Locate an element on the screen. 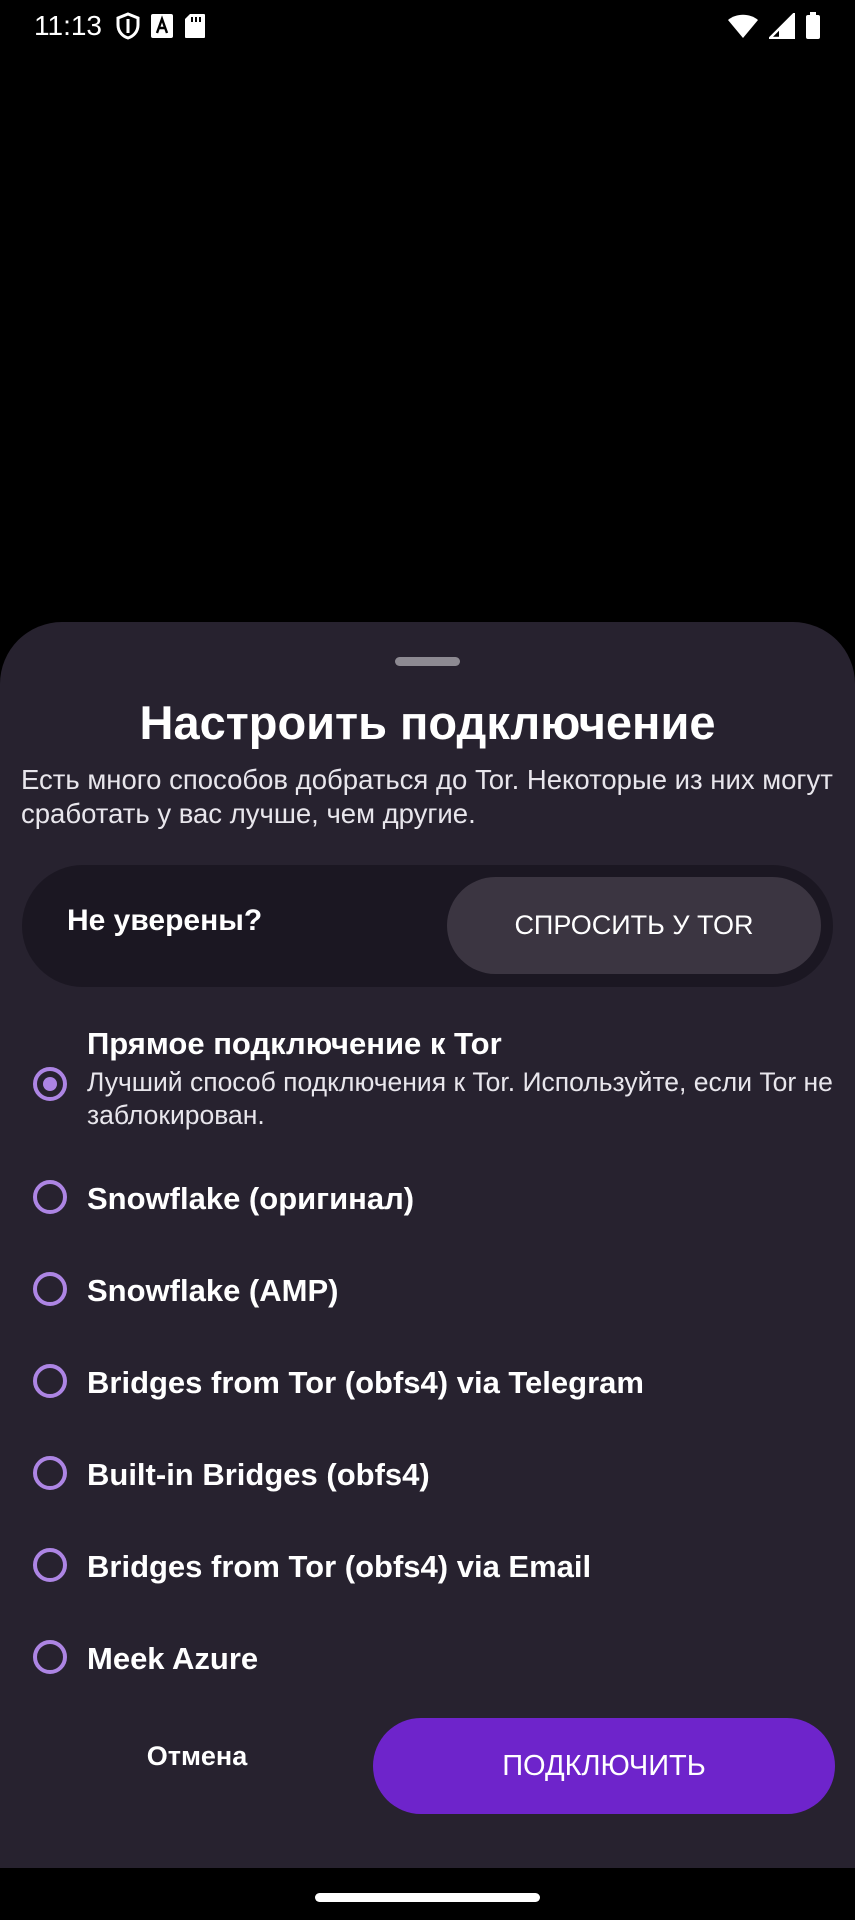  sd-card-icon is located at coordinates (195, 26).